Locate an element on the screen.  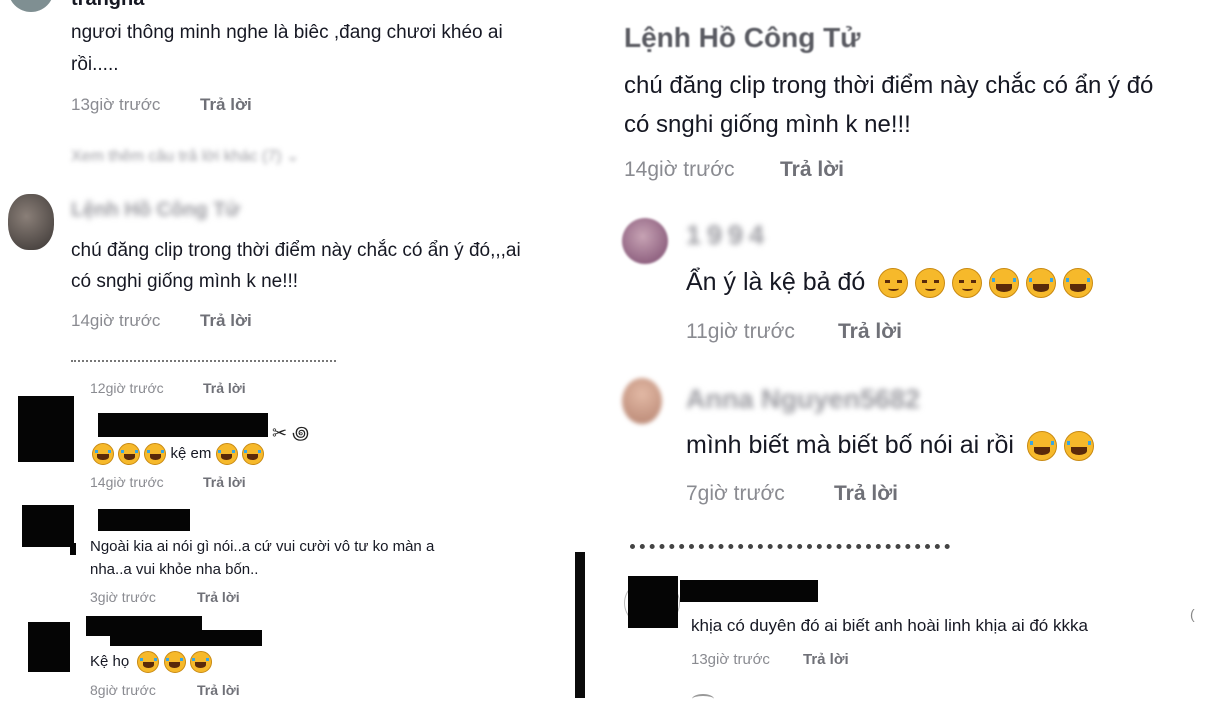
commenter-name: Anna Nguyen5682 is located at coordinates (803, 399).